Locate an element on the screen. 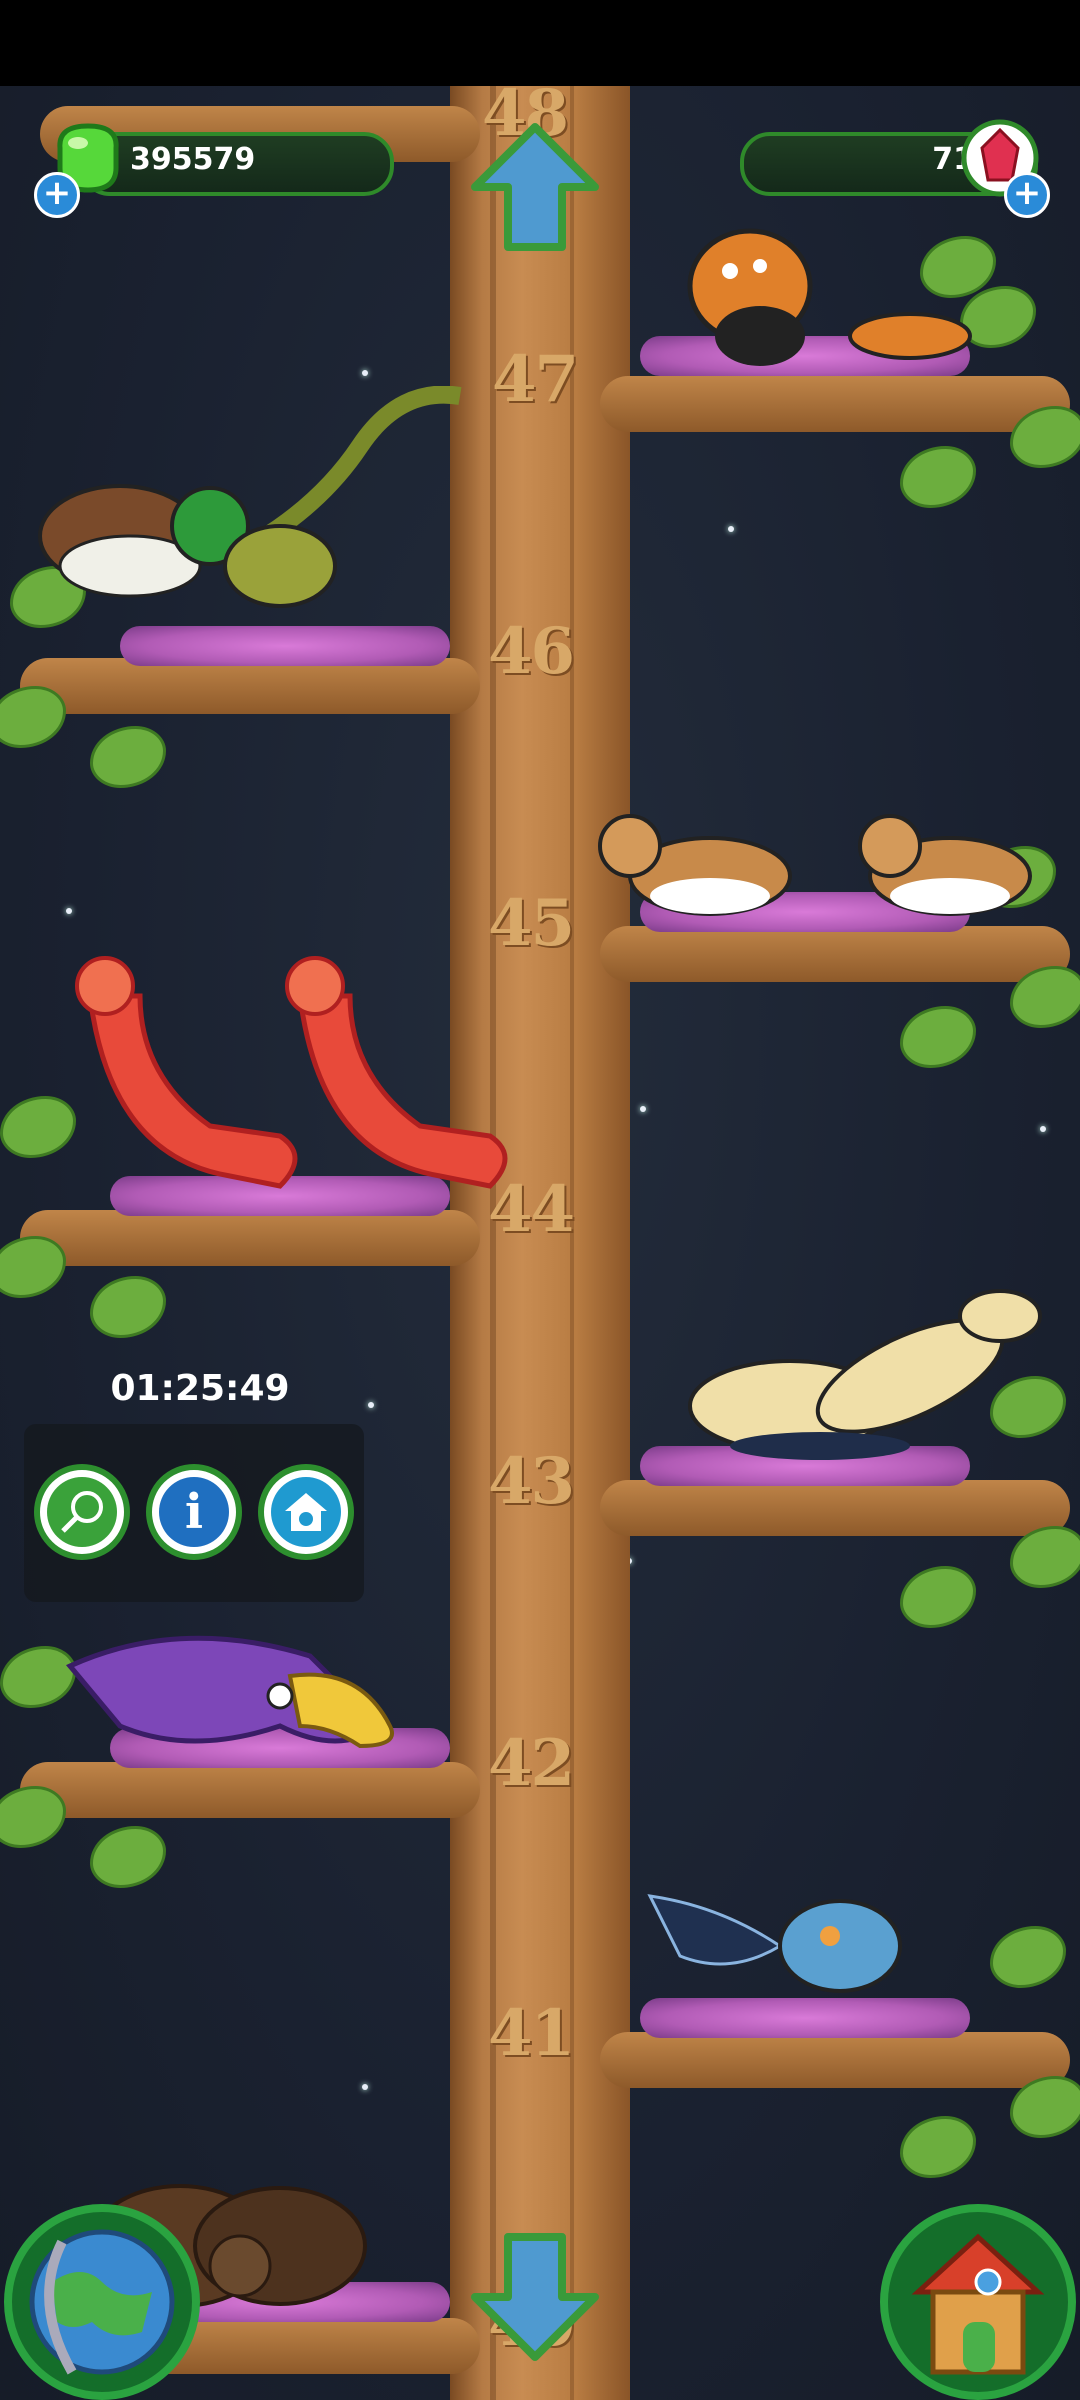  floor-number-42: 42 is located at coordinates (531, 1763).